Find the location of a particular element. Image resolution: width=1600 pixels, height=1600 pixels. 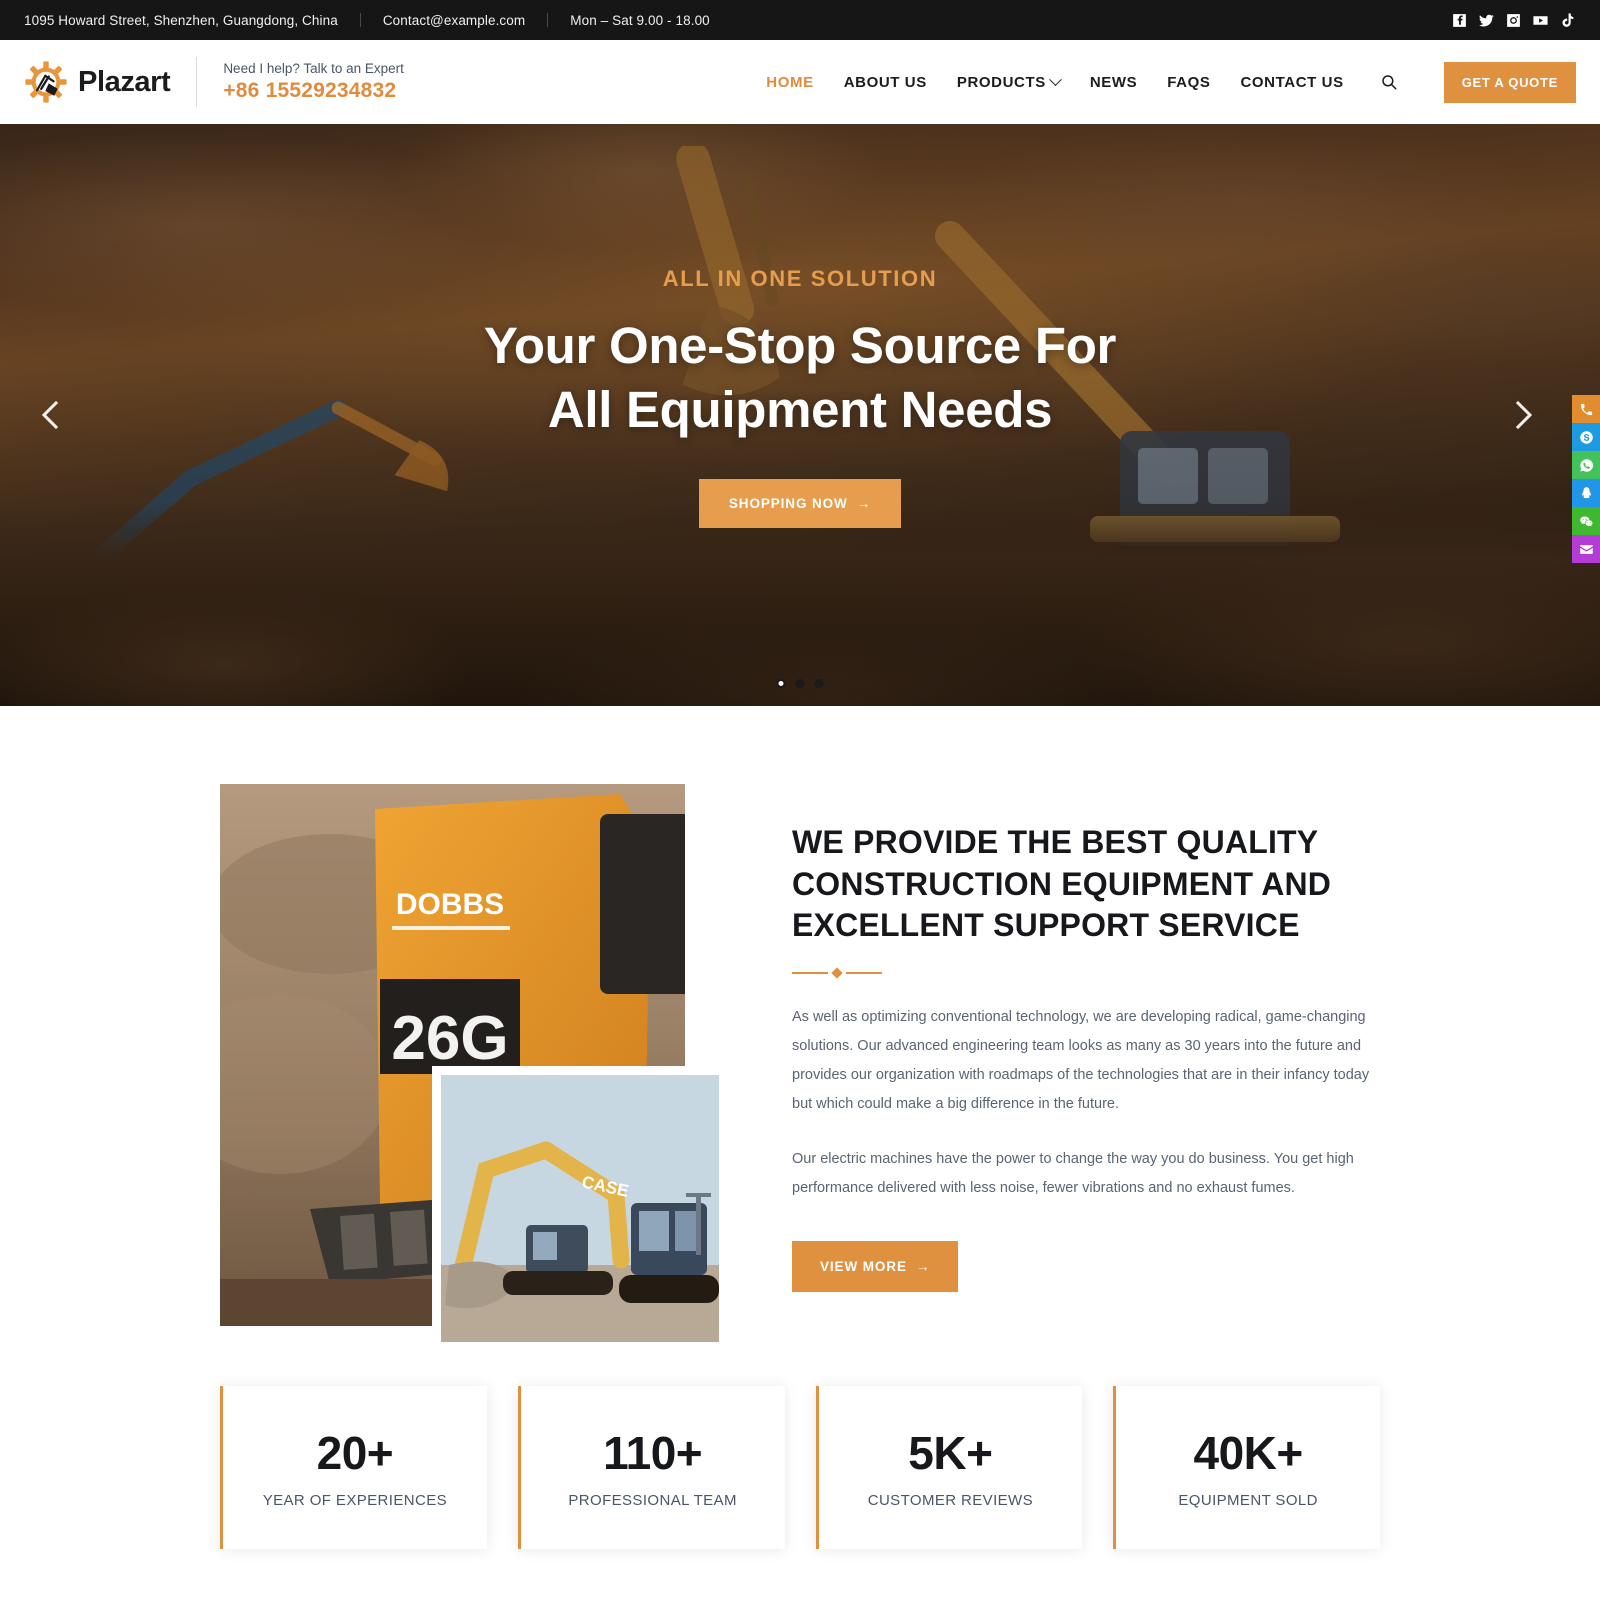

dock-email-button is located at coordinates (1586, 549).